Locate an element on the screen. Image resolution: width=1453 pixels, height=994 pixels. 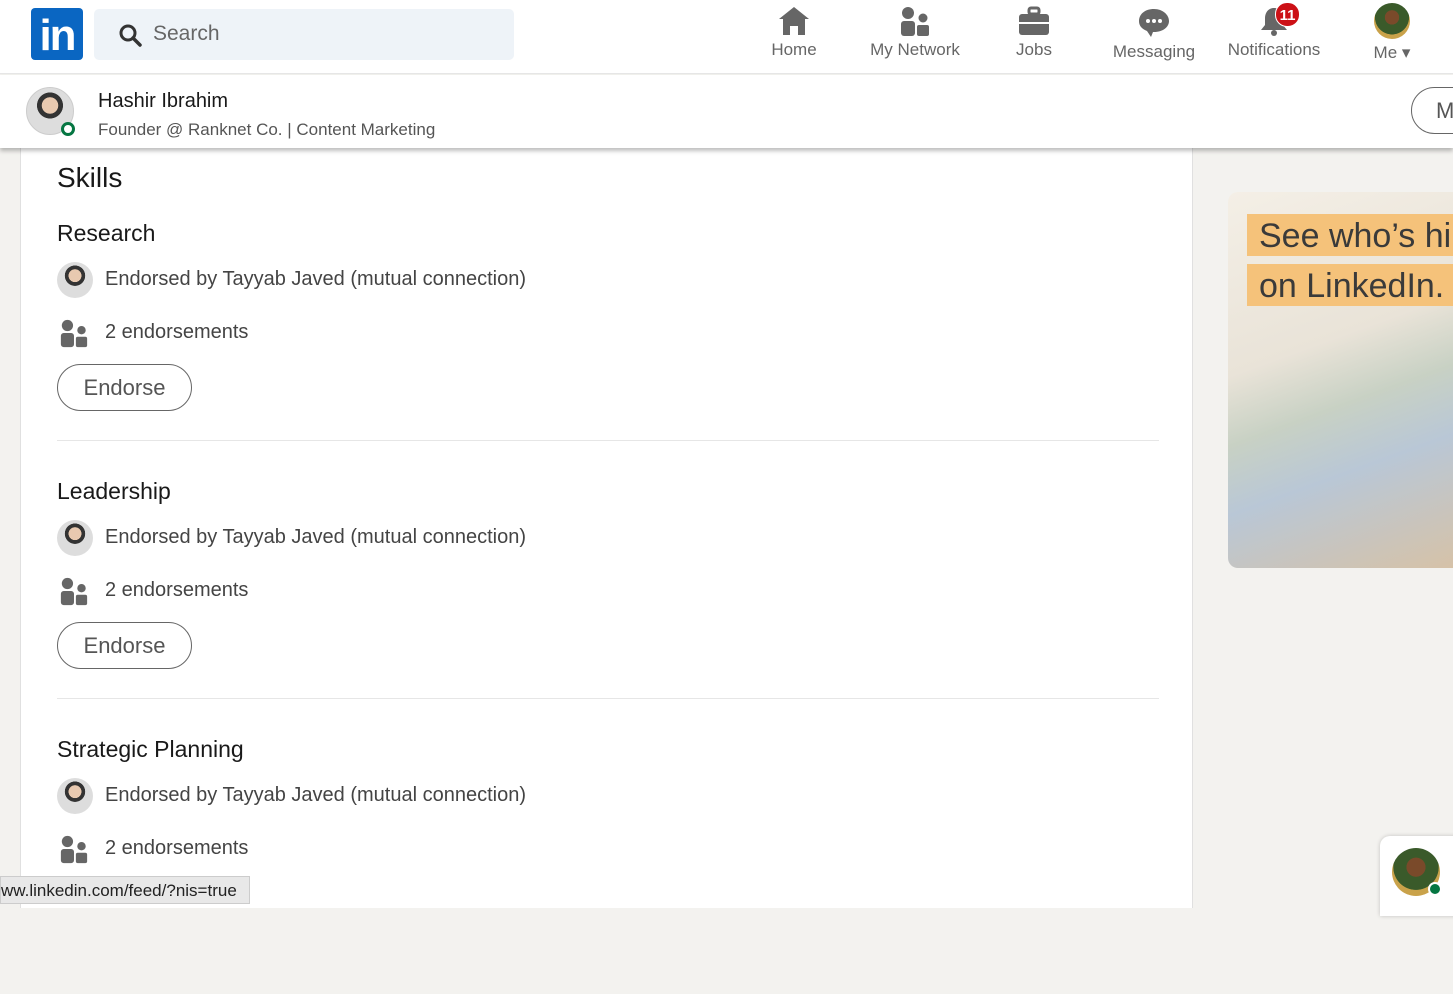
nav-label: My Network is located at coordinates (915, 49).